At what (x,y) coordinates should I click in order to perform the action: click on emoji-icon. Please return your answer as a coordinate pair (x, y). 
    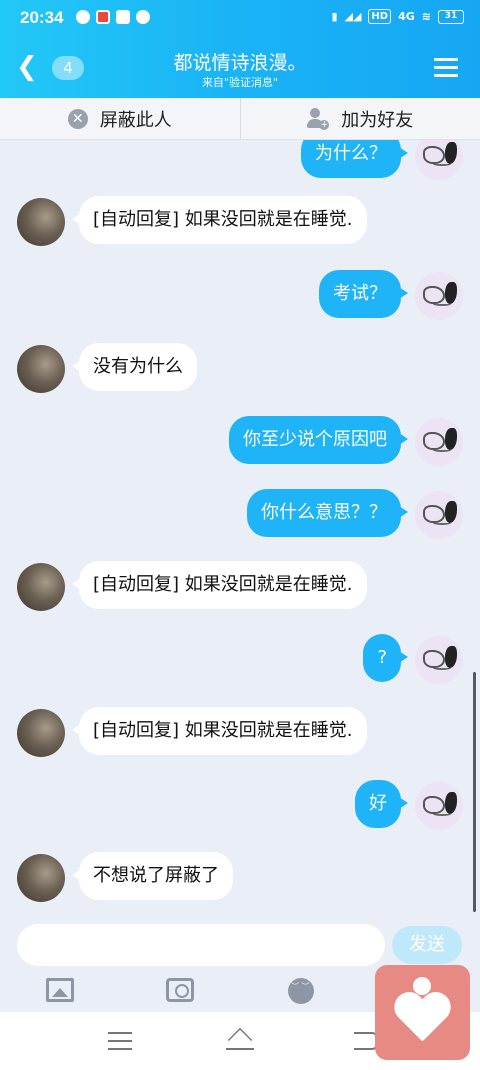
    Looking at the image, I should click on (301, 991).